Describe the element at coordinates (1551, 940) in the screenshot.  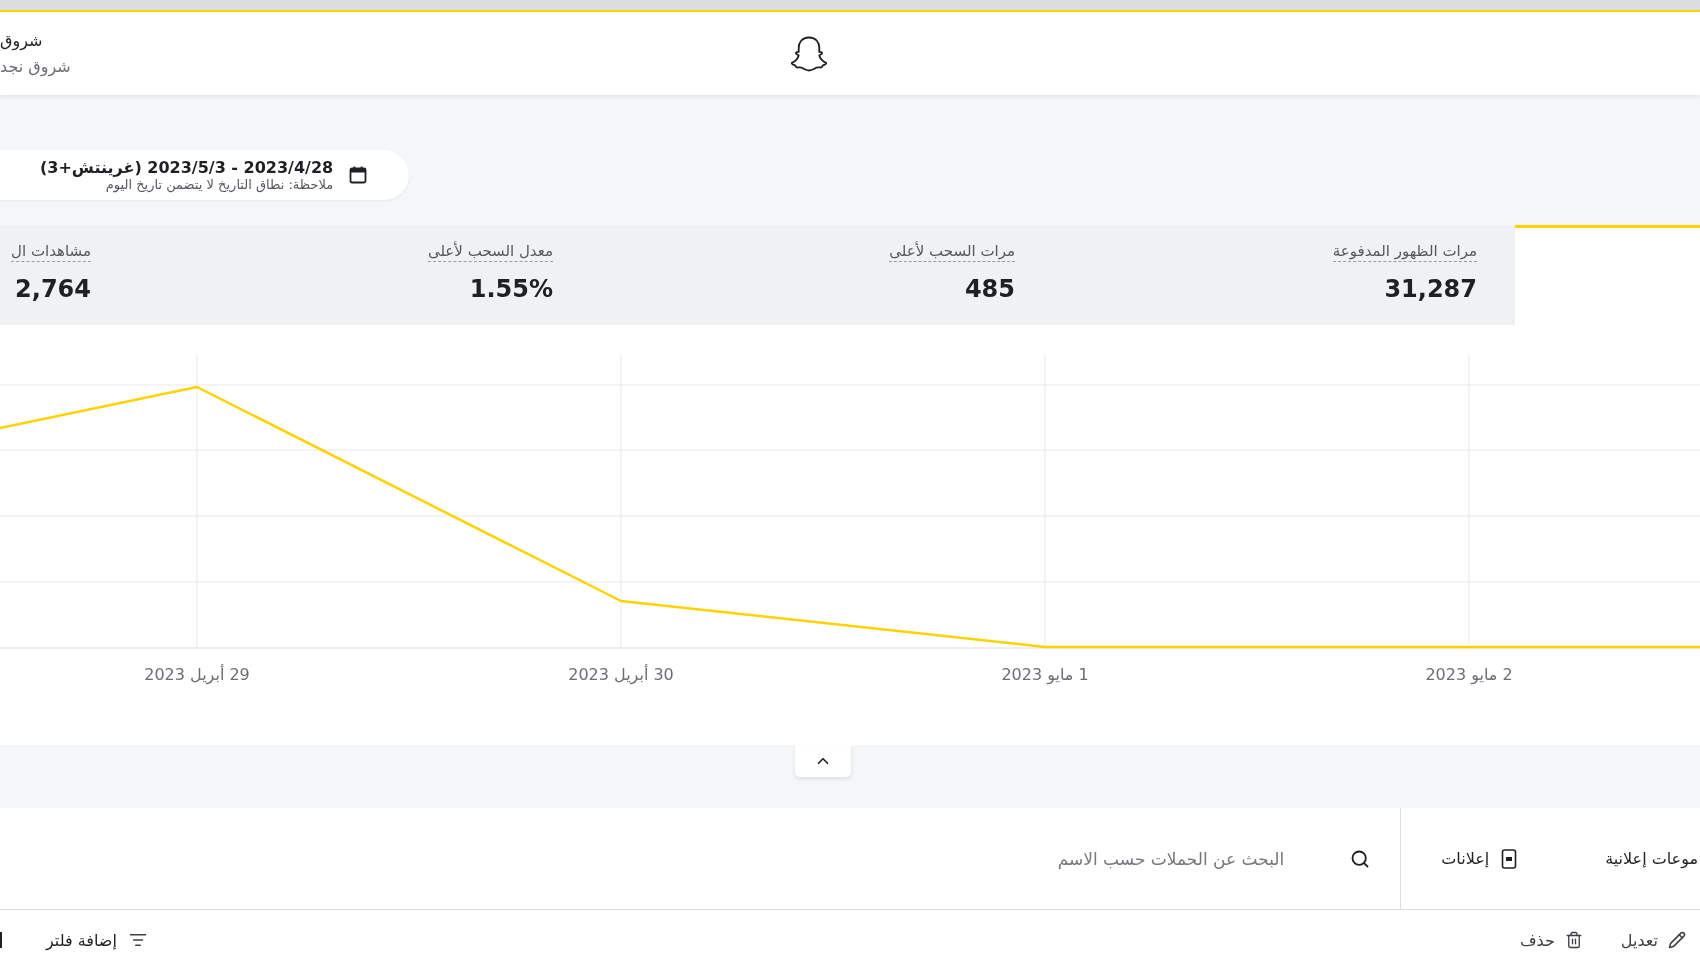
I see `delete-button: حذف` at that location.